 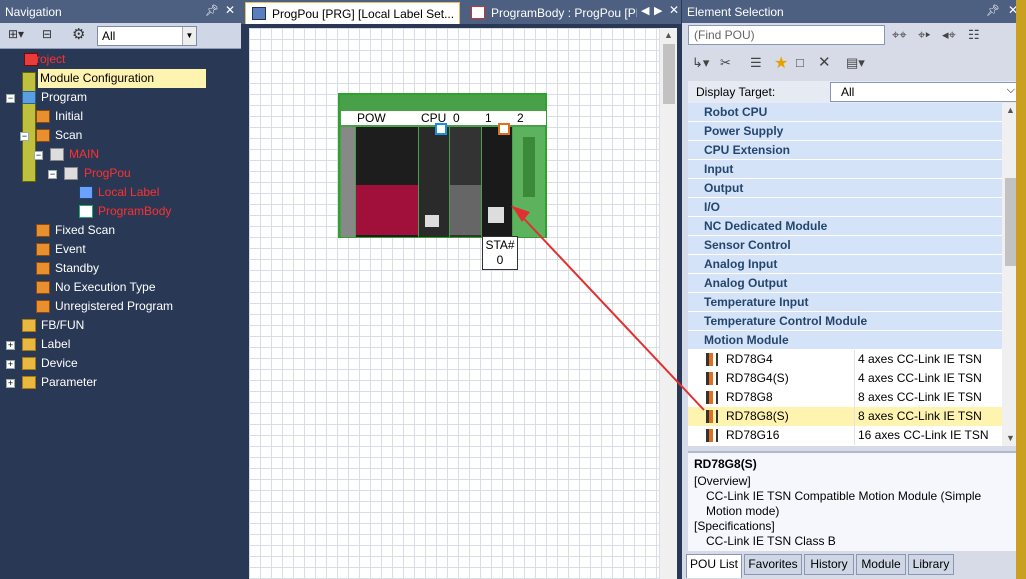 I want to click on drag-arrow, so click(x=608, y=308).